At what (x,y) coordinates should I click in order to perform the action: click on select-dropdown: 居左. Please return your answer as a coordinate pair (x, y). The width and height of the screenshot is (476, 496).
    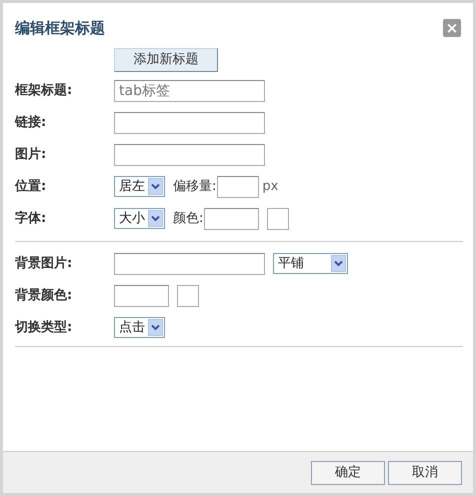
    Looking at the image, I should click on (139, 187).